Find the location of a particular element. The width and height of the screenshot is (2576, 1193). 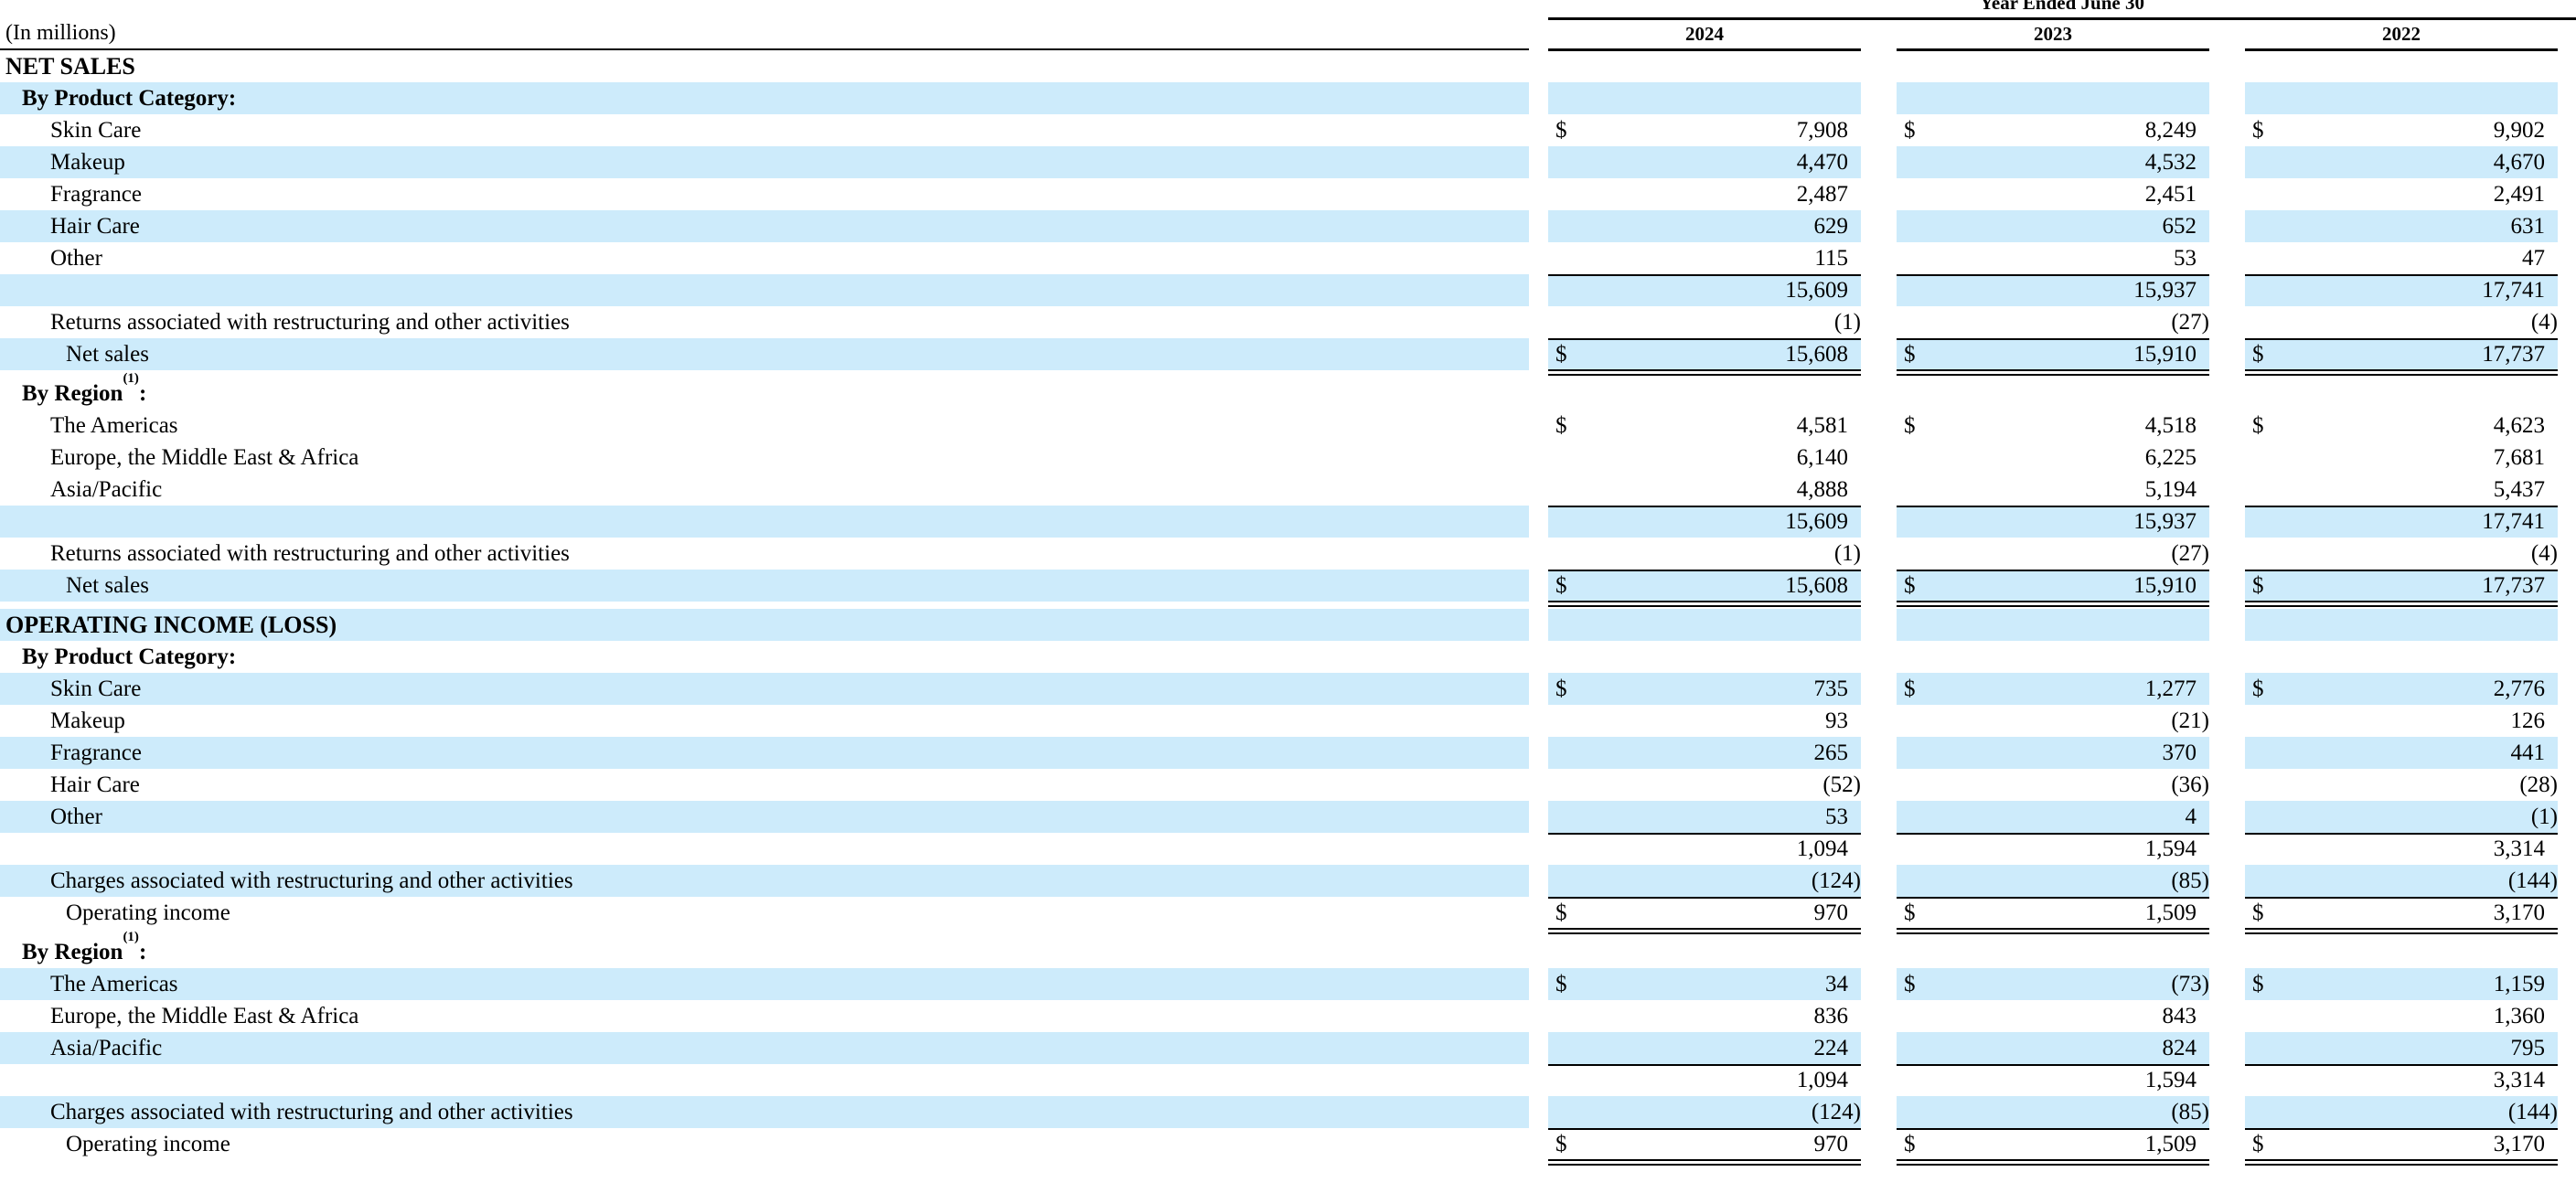

cell-value: (52) is located at coordinates (1841, 784).